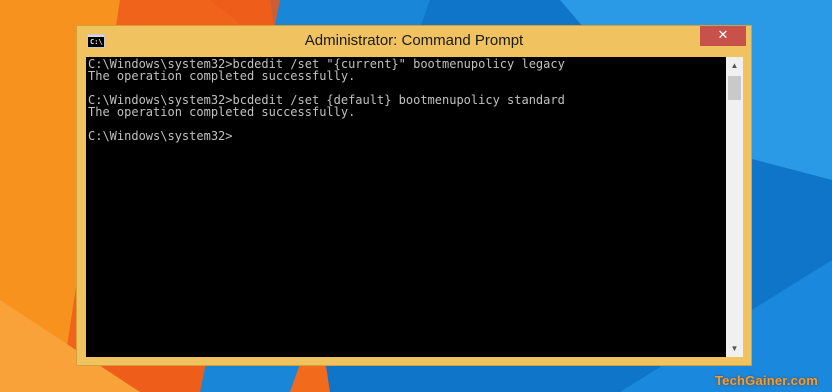 The height and width of the screenshot is (392, 832). I want to click on scroll-thumb, so click(734, 88).